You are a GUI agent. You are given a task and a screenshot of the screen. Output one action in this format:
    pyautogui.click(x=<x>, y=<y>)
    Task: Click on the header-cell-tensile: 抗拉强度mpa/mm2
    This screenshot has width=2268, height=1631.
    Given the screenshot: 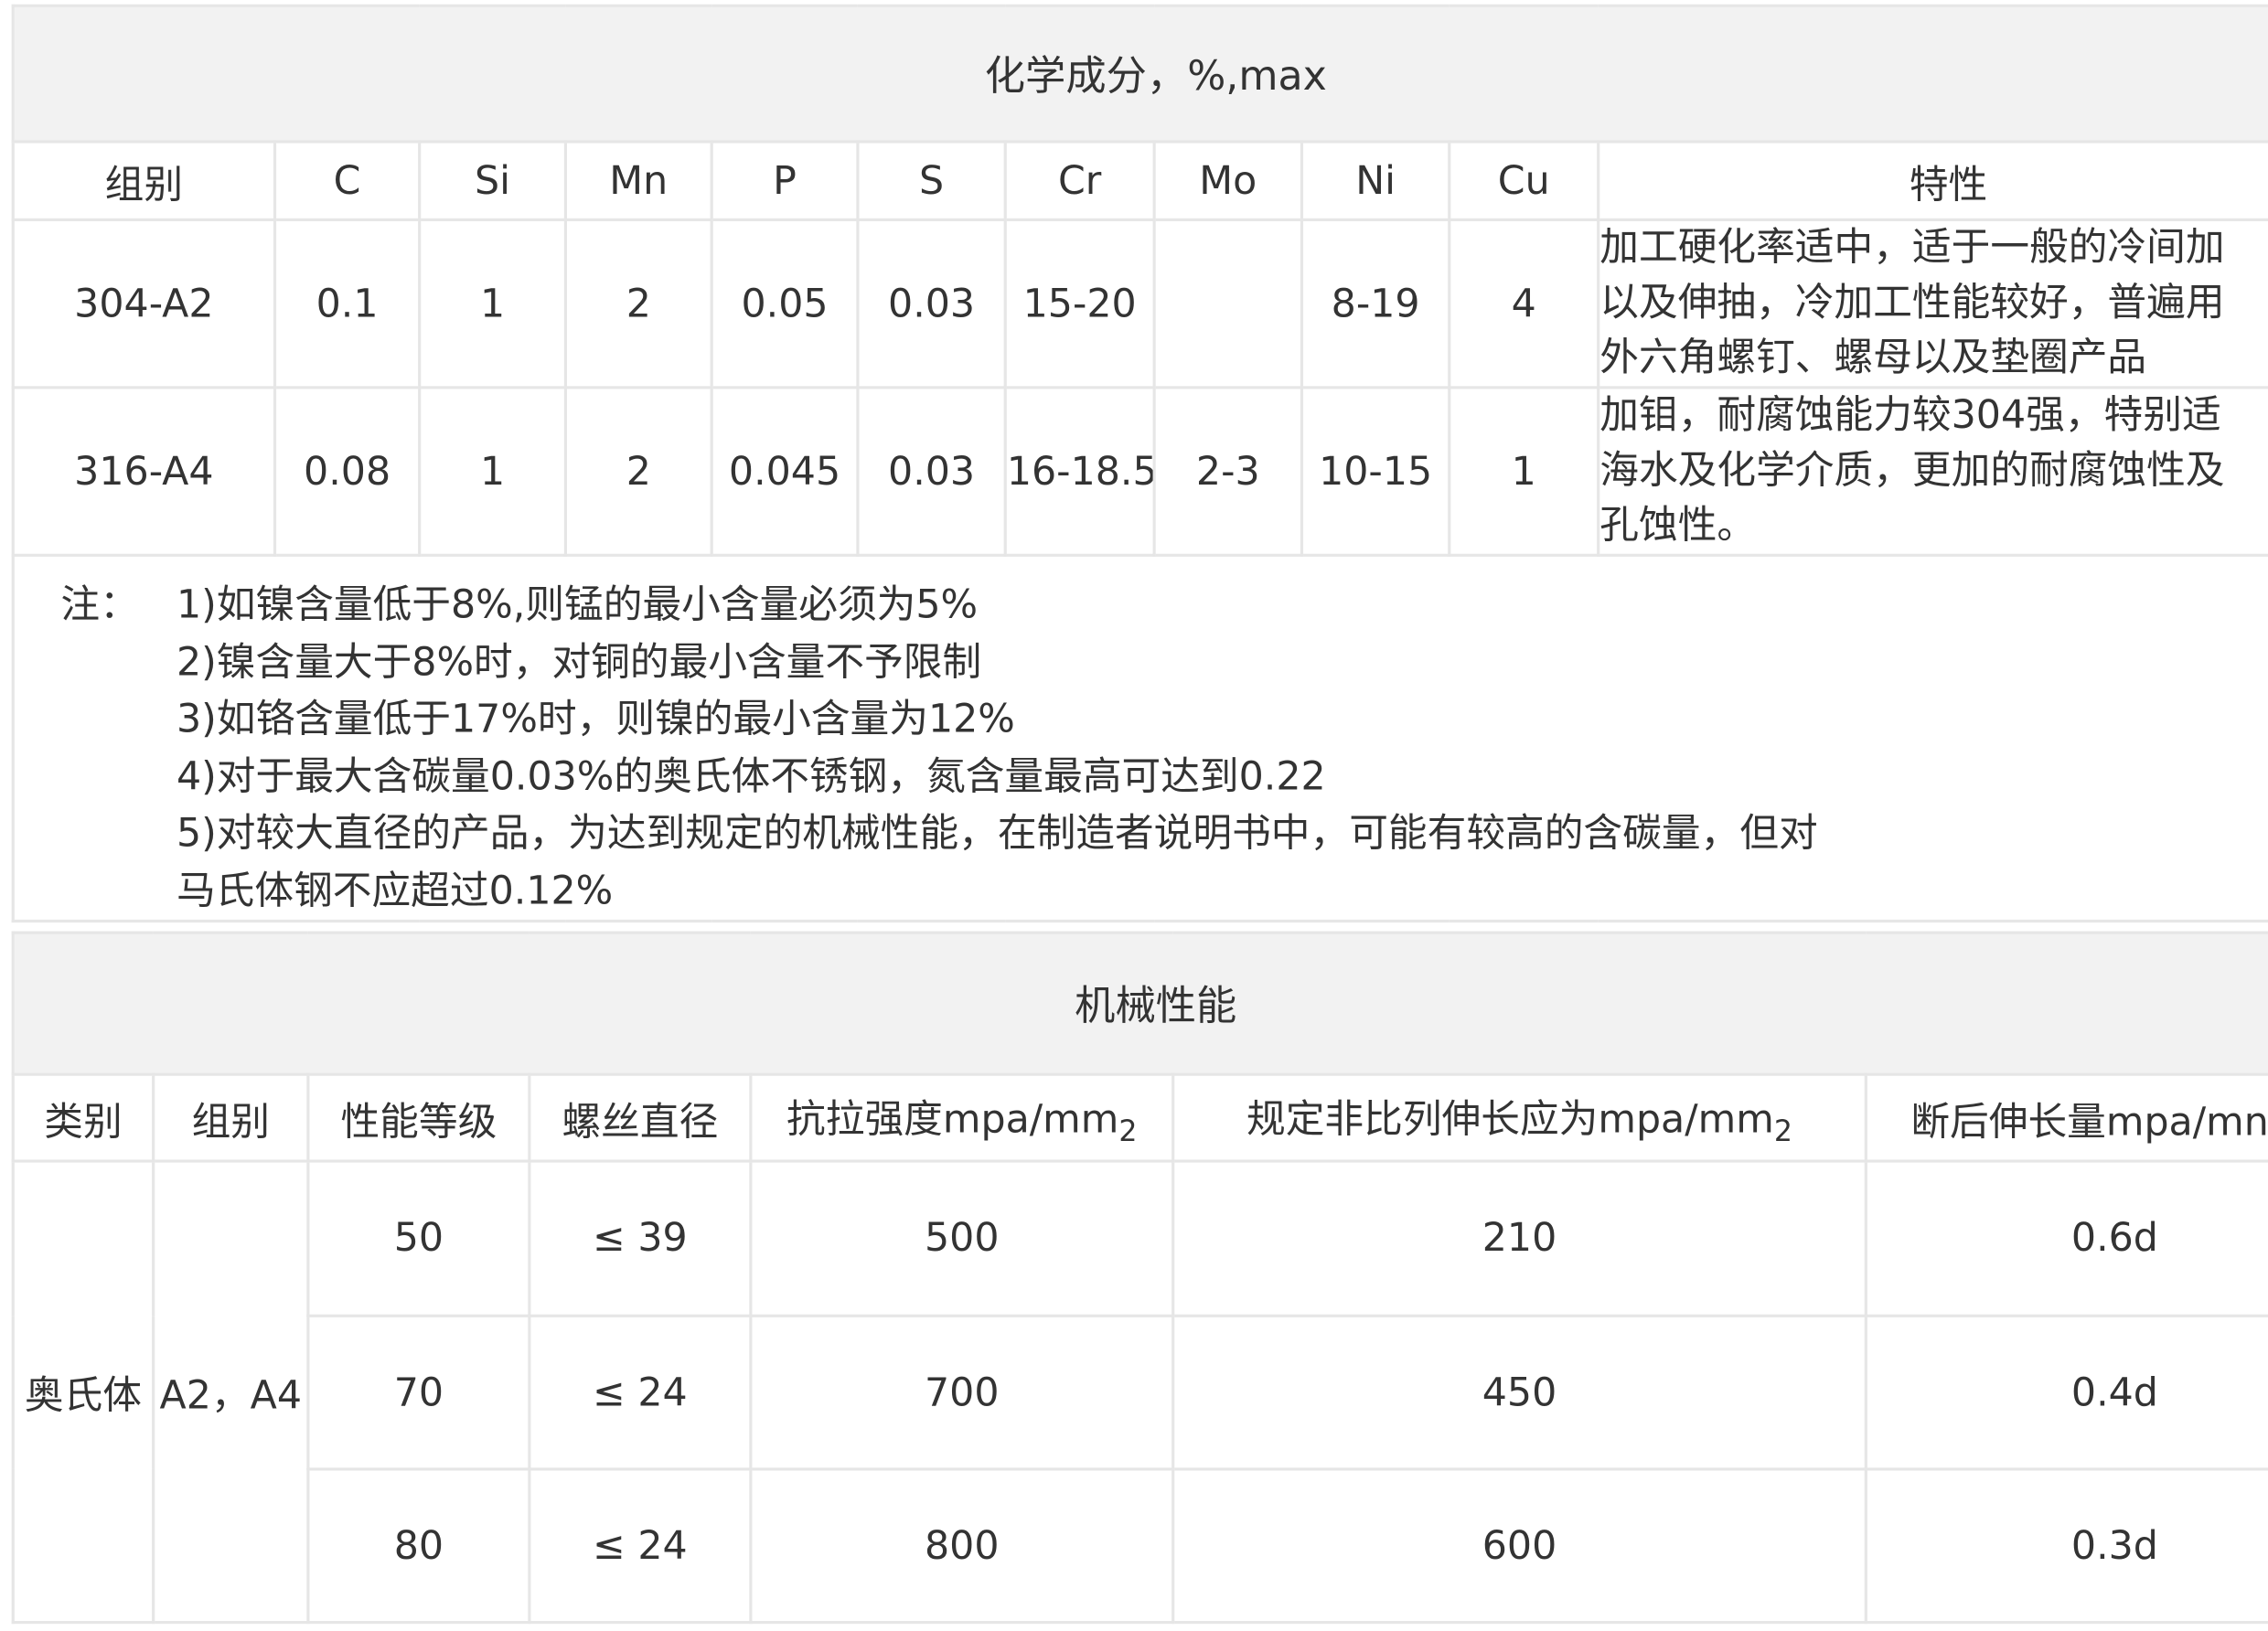 What is the action you would take?
    pyautogui.click(x=962, y=1117)
    